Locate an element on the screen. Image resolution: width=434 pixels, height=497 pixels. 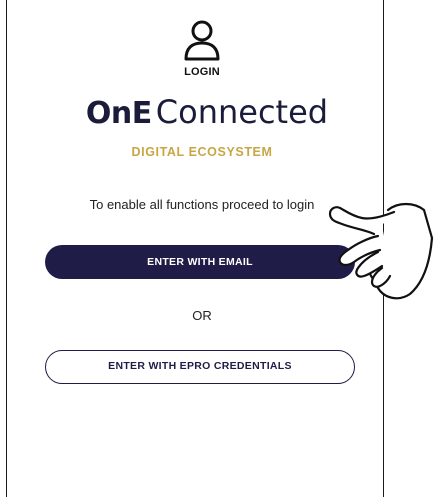
user-icon is located at coordinates (202, 40).